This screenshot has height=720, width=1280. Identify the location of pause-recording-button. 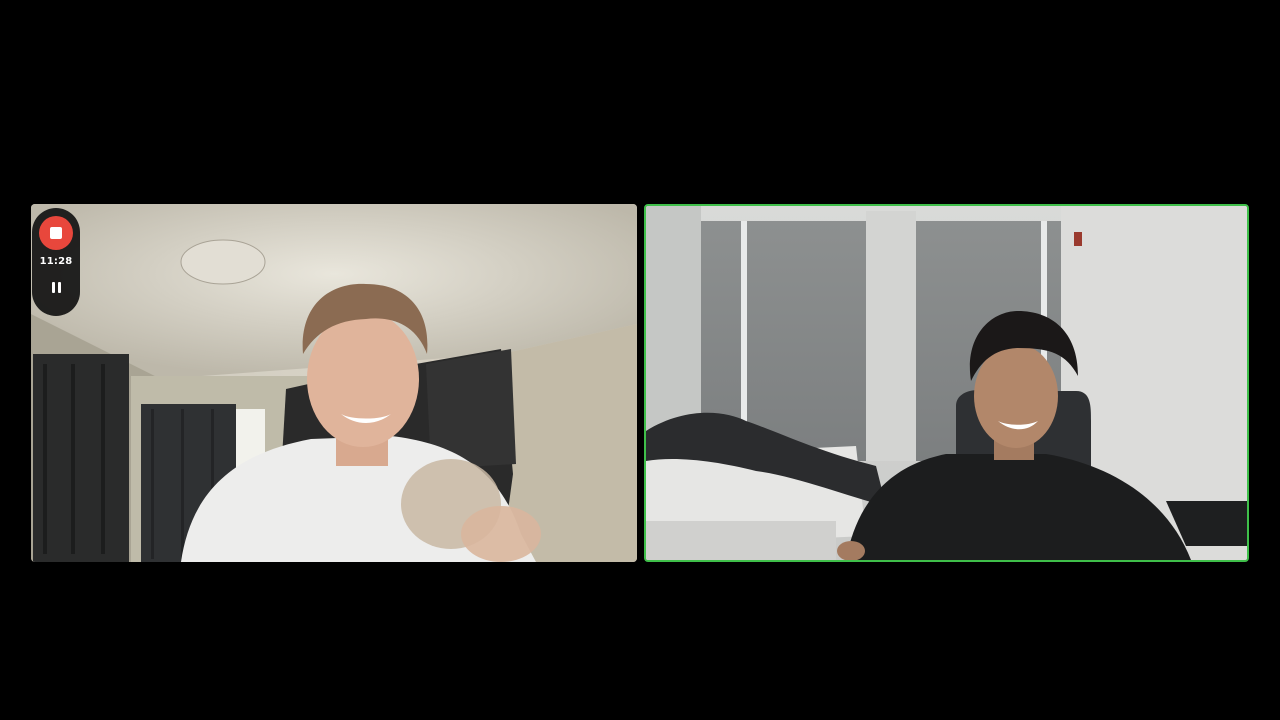
(56, 287).